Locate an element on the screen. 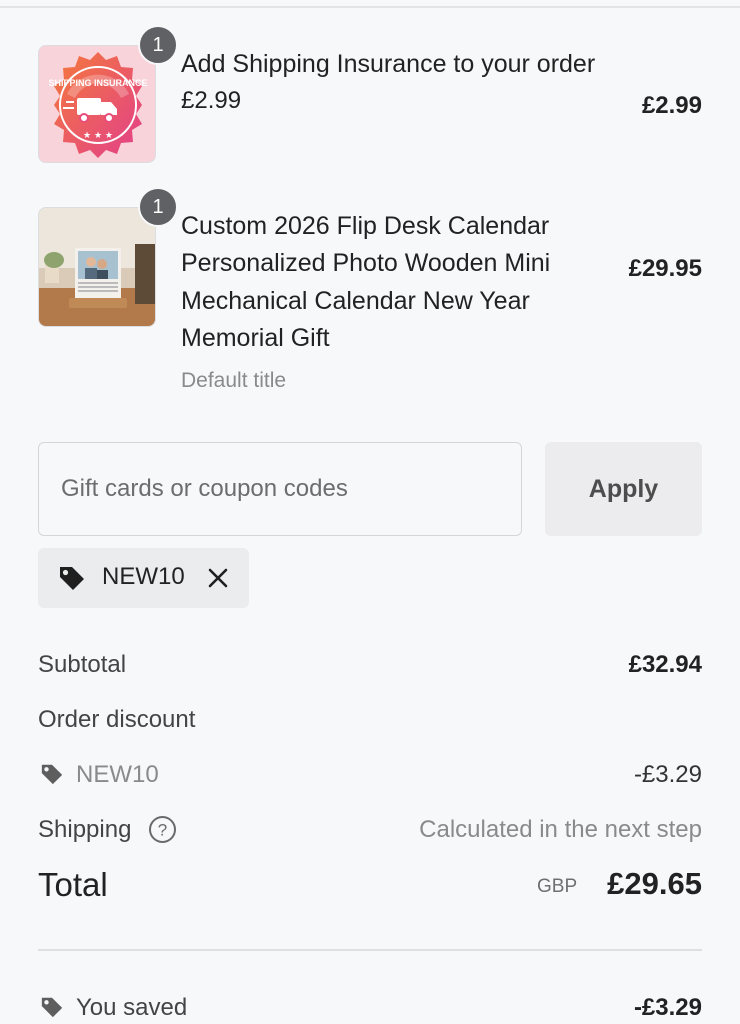  discount-value: -£3.29 is located at coordinates (667, 774).